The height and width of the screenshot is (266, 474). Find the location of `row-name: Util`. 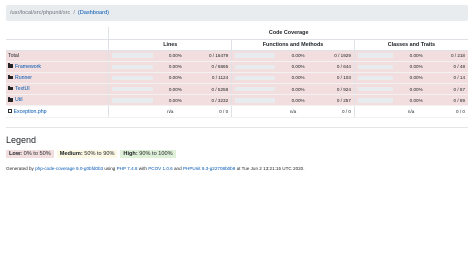

row-name: Util is located at coordinates (57, 100).